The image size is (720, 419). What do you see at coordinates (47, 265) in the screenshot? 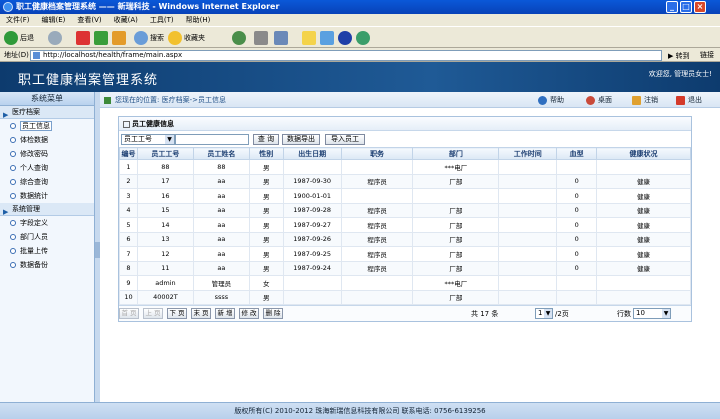
I see `sidebar-item-data-backup: 数据备份` at bounding box center [47, 265].